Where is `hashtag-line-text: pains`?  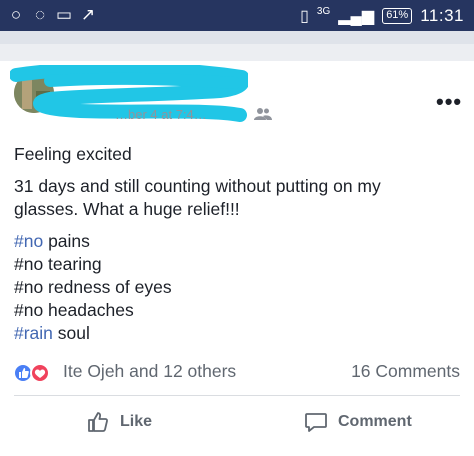
hashtag-line-text: pains is located at coordinates (66, 241).